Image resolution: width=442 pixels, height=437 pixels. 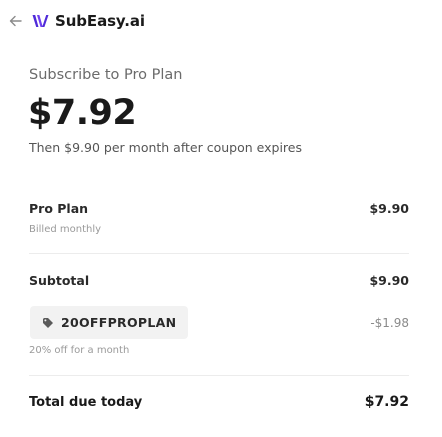 I want to click on price-due: $7.92, so click(x=82, y=113).